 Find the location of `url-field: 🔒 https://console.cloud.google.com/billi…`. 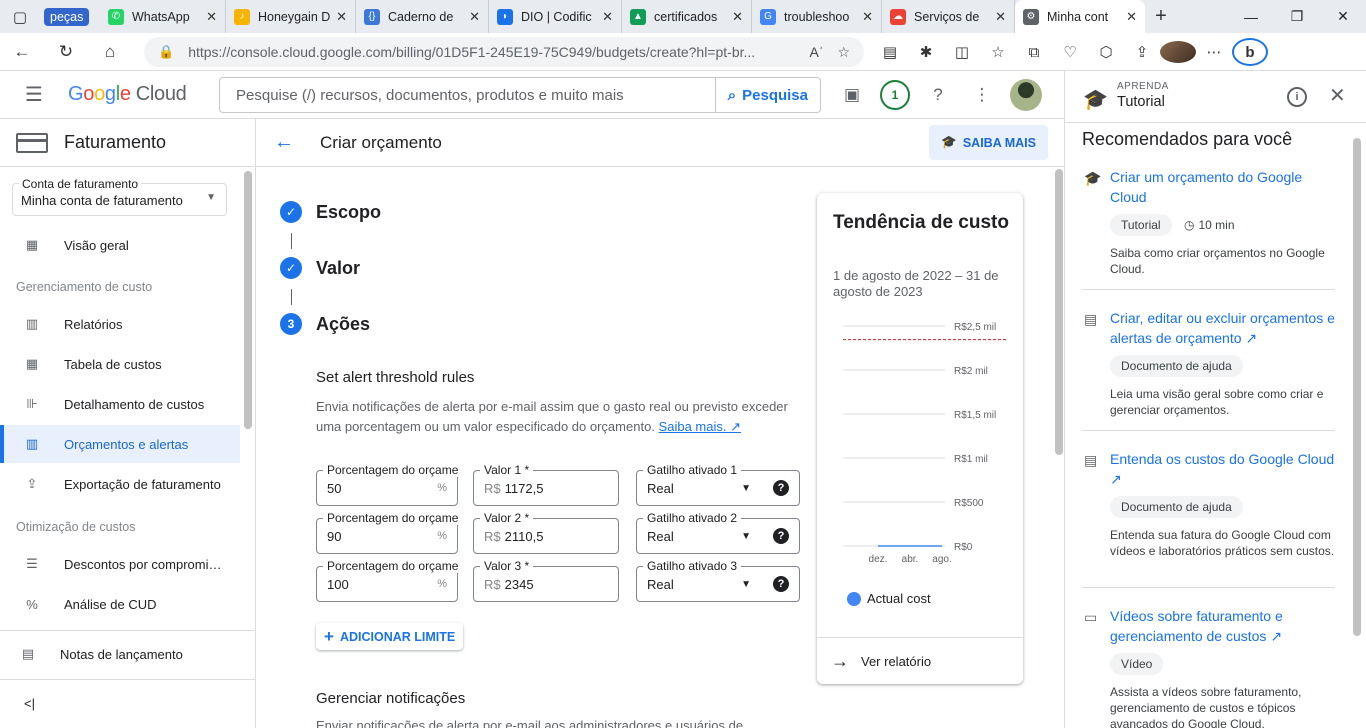

url-field: 🔒 https://console.cloud.google.com/billi… is located at coordinates (504, 52).